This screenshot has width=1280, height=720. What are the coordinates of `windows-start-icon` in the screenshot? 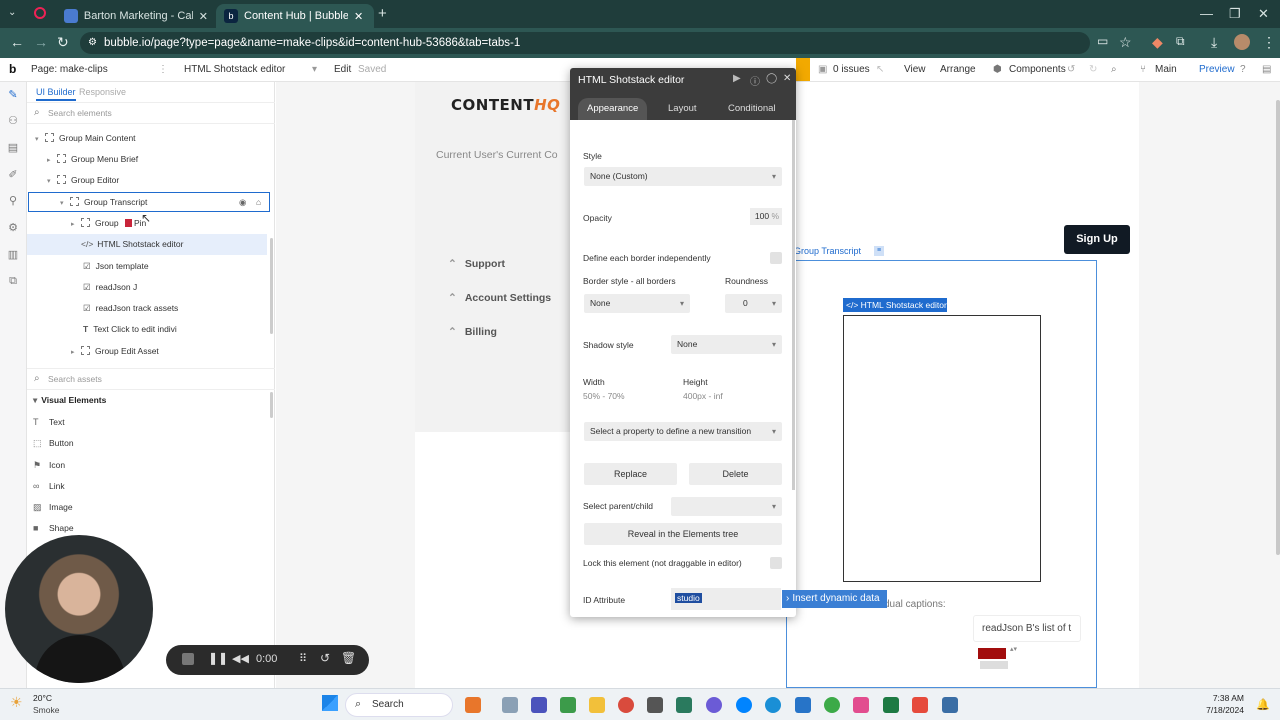 It's located at (330, 703).